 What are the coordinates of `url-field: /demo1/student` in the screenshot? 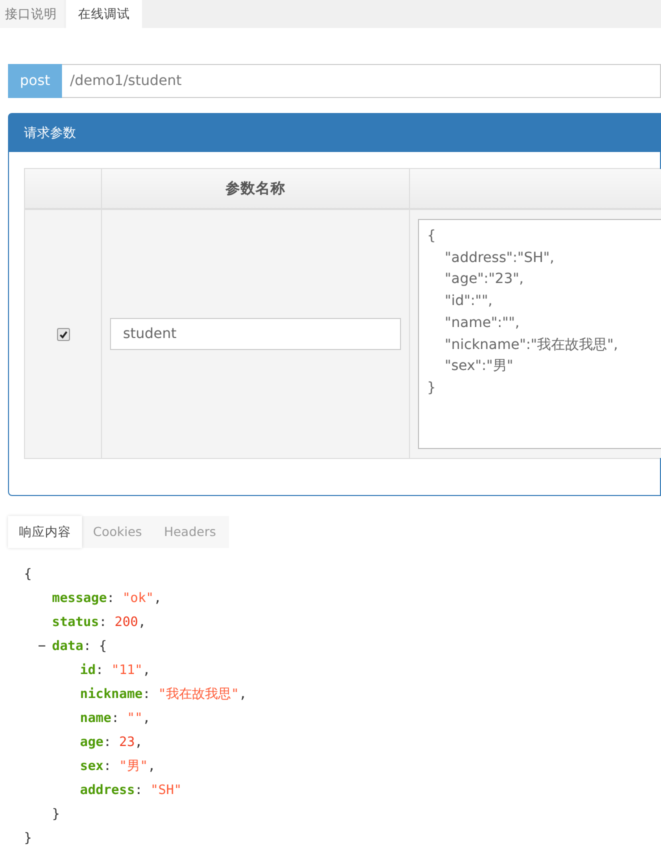 It's located at (361, 81).